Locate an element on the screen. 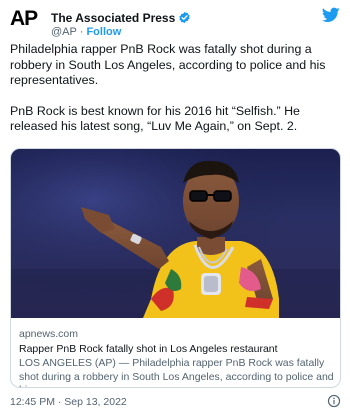 The width and height of the screenshot is (350, 413). info-icon is located at coordinates (334, 401).